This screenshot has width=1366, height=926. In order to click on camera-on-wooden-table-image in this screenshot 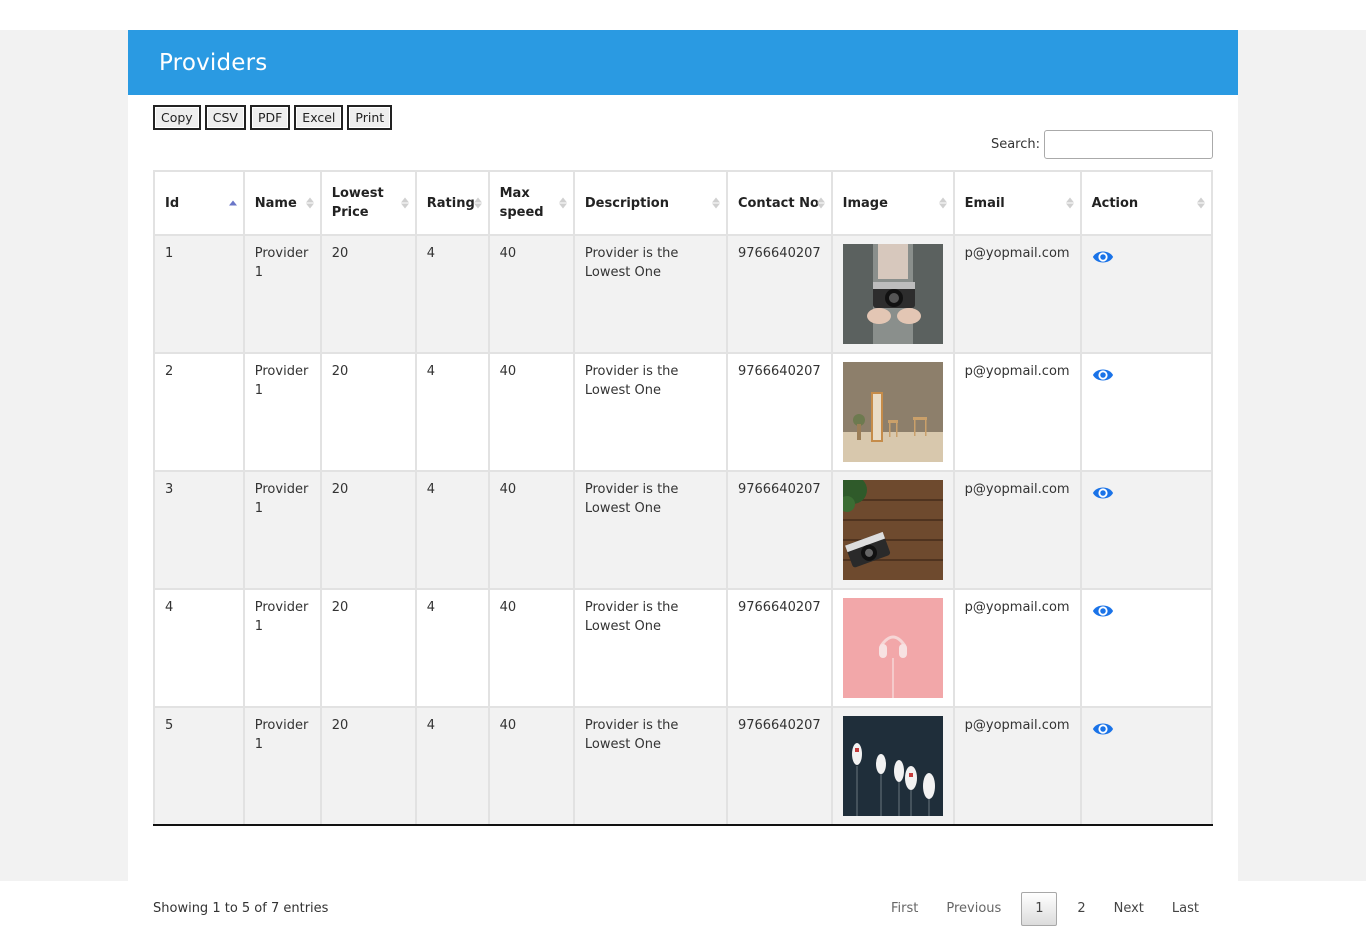, I will do `click(892, 530)`.